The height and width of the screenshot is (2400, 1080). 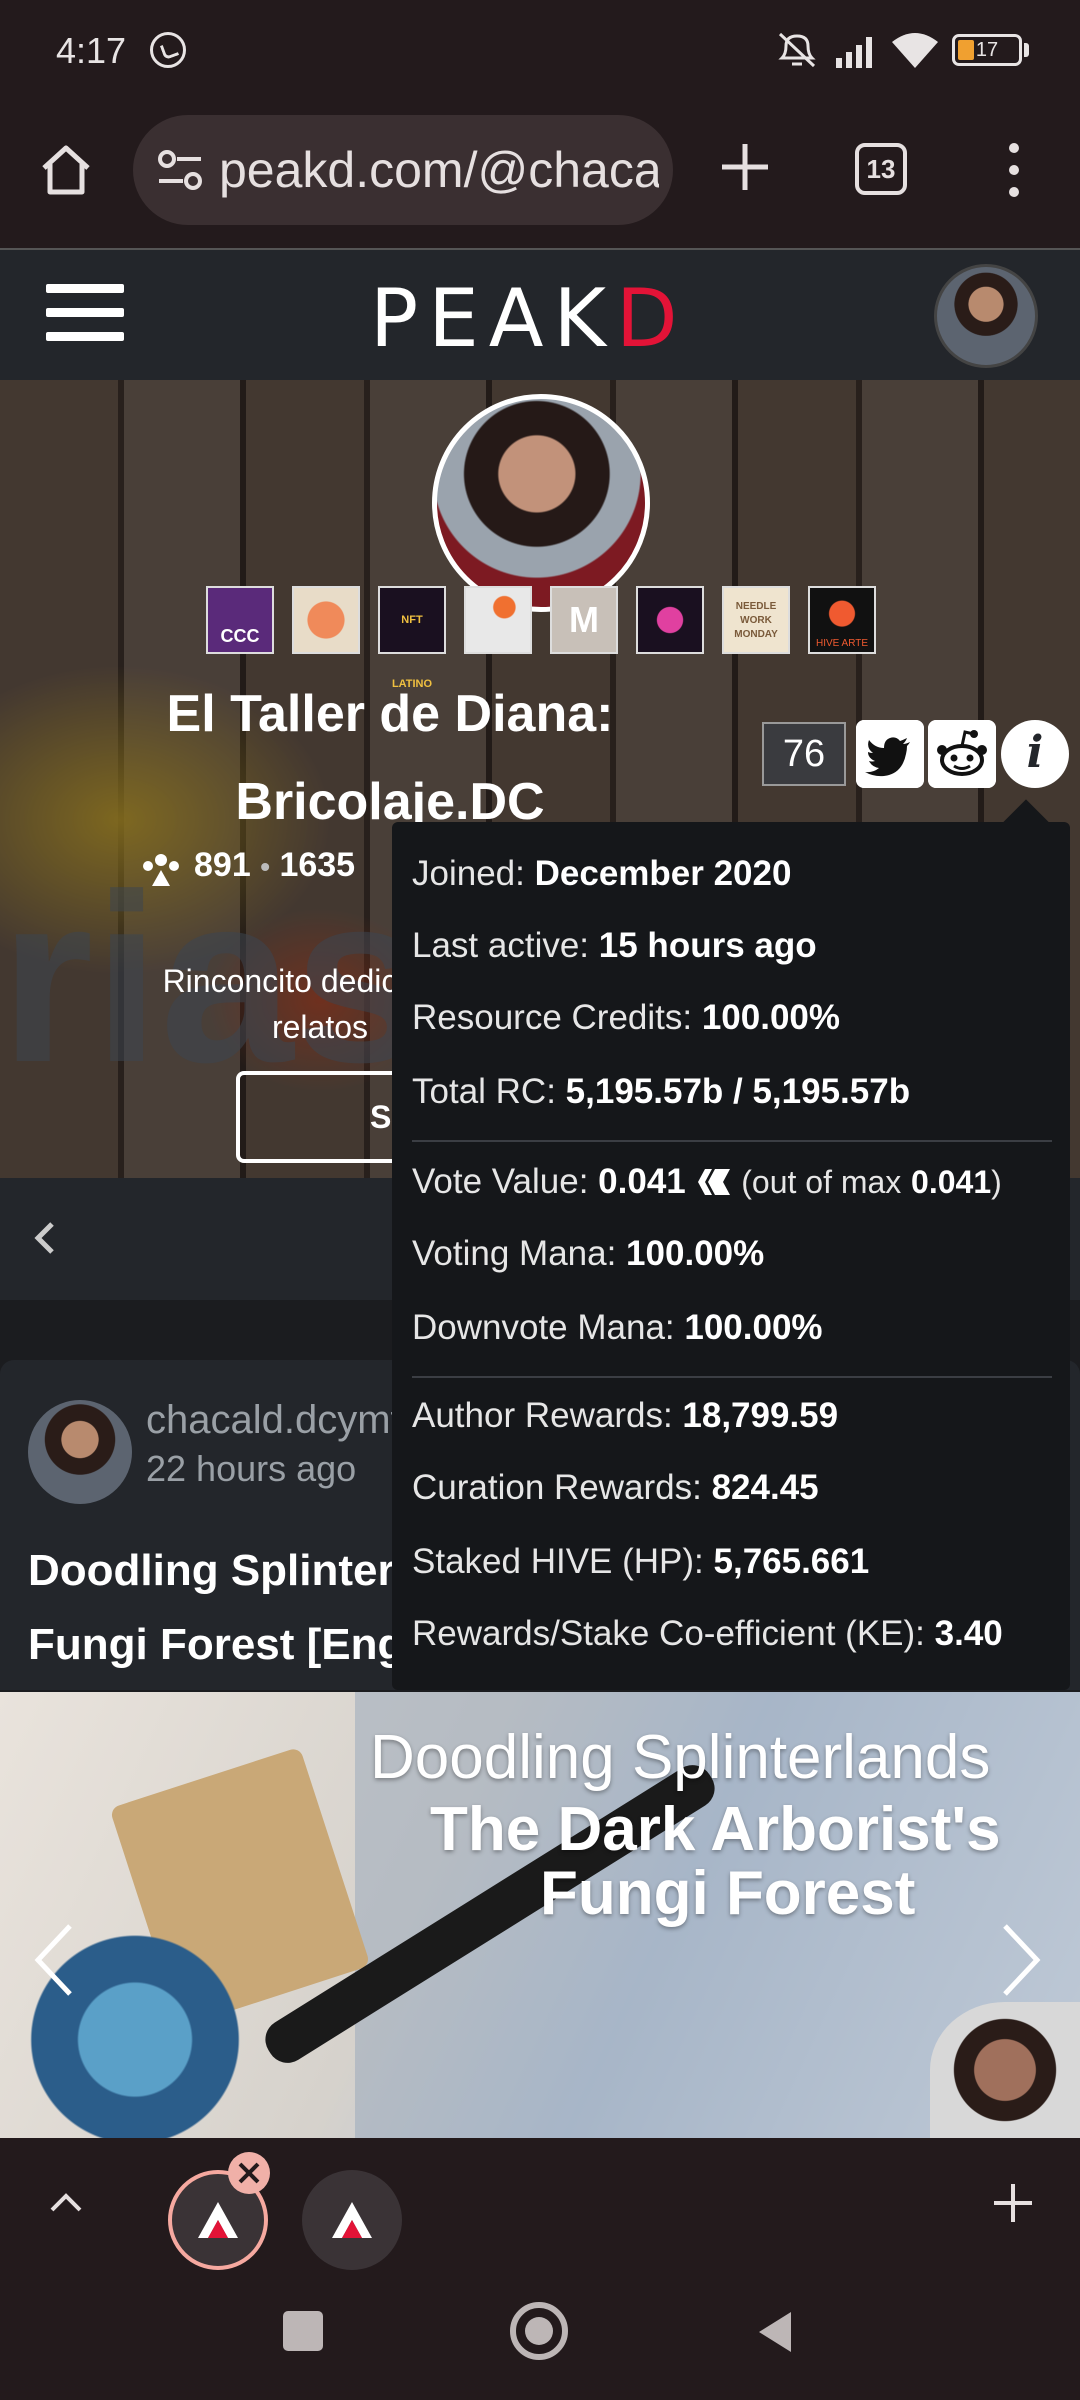 I want to click on info-icon: i, so click(x=1035, y=754).